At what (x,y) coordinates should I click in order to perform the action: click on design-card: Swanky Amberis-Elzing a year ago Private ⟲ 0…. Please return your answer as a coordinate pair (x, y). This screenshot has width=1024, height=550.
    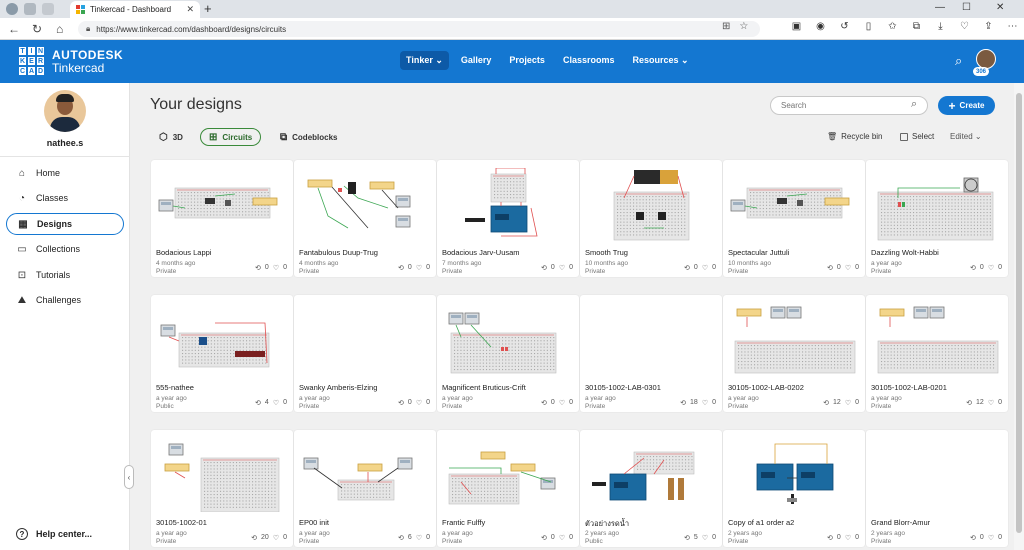
    Looking at the image, I should click on (365, 353).